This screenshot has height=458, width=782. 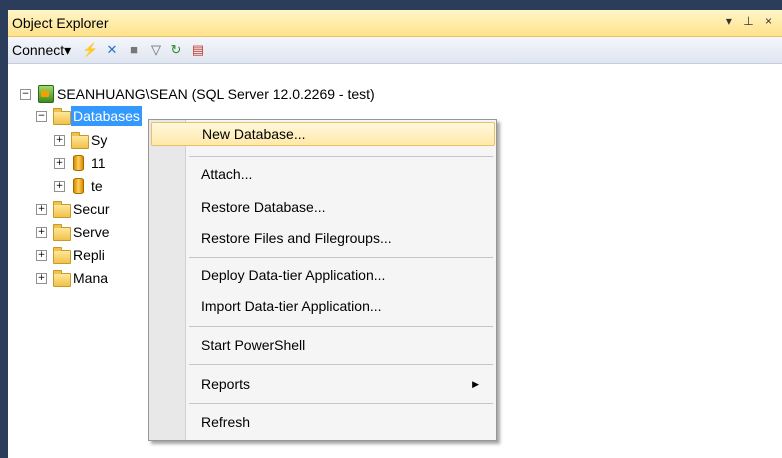 What do you see at coordinates (751, 21) in the screenshot?
I see `window-controls: ▾ ⊥ ×` at bounding box center [751, 21].